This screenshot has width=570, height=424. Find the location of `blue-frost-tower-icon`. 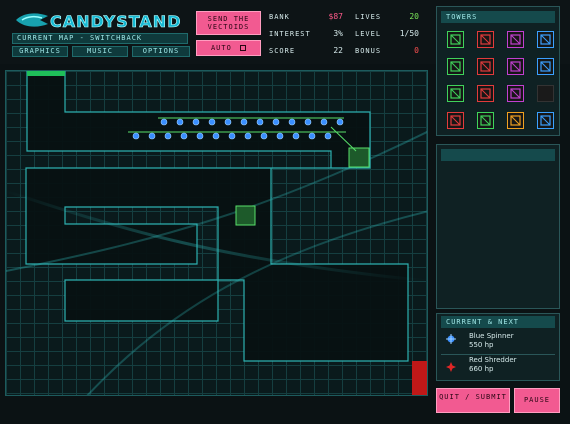

blue-frost-tower-icon is located at coordinates (545, 120).